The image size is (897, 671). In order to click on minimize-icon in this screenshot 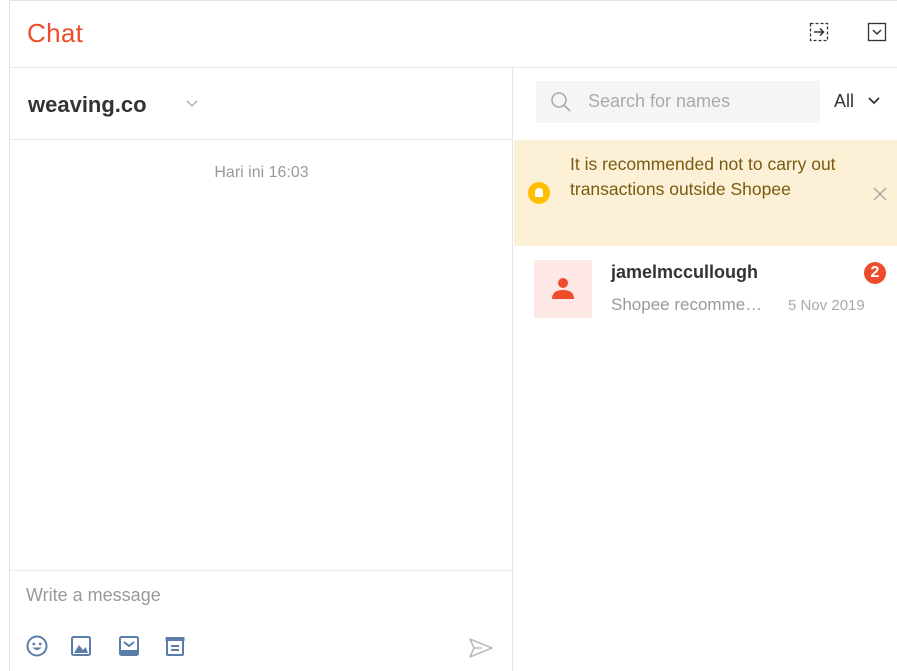, I will do `click(877, 32)`.